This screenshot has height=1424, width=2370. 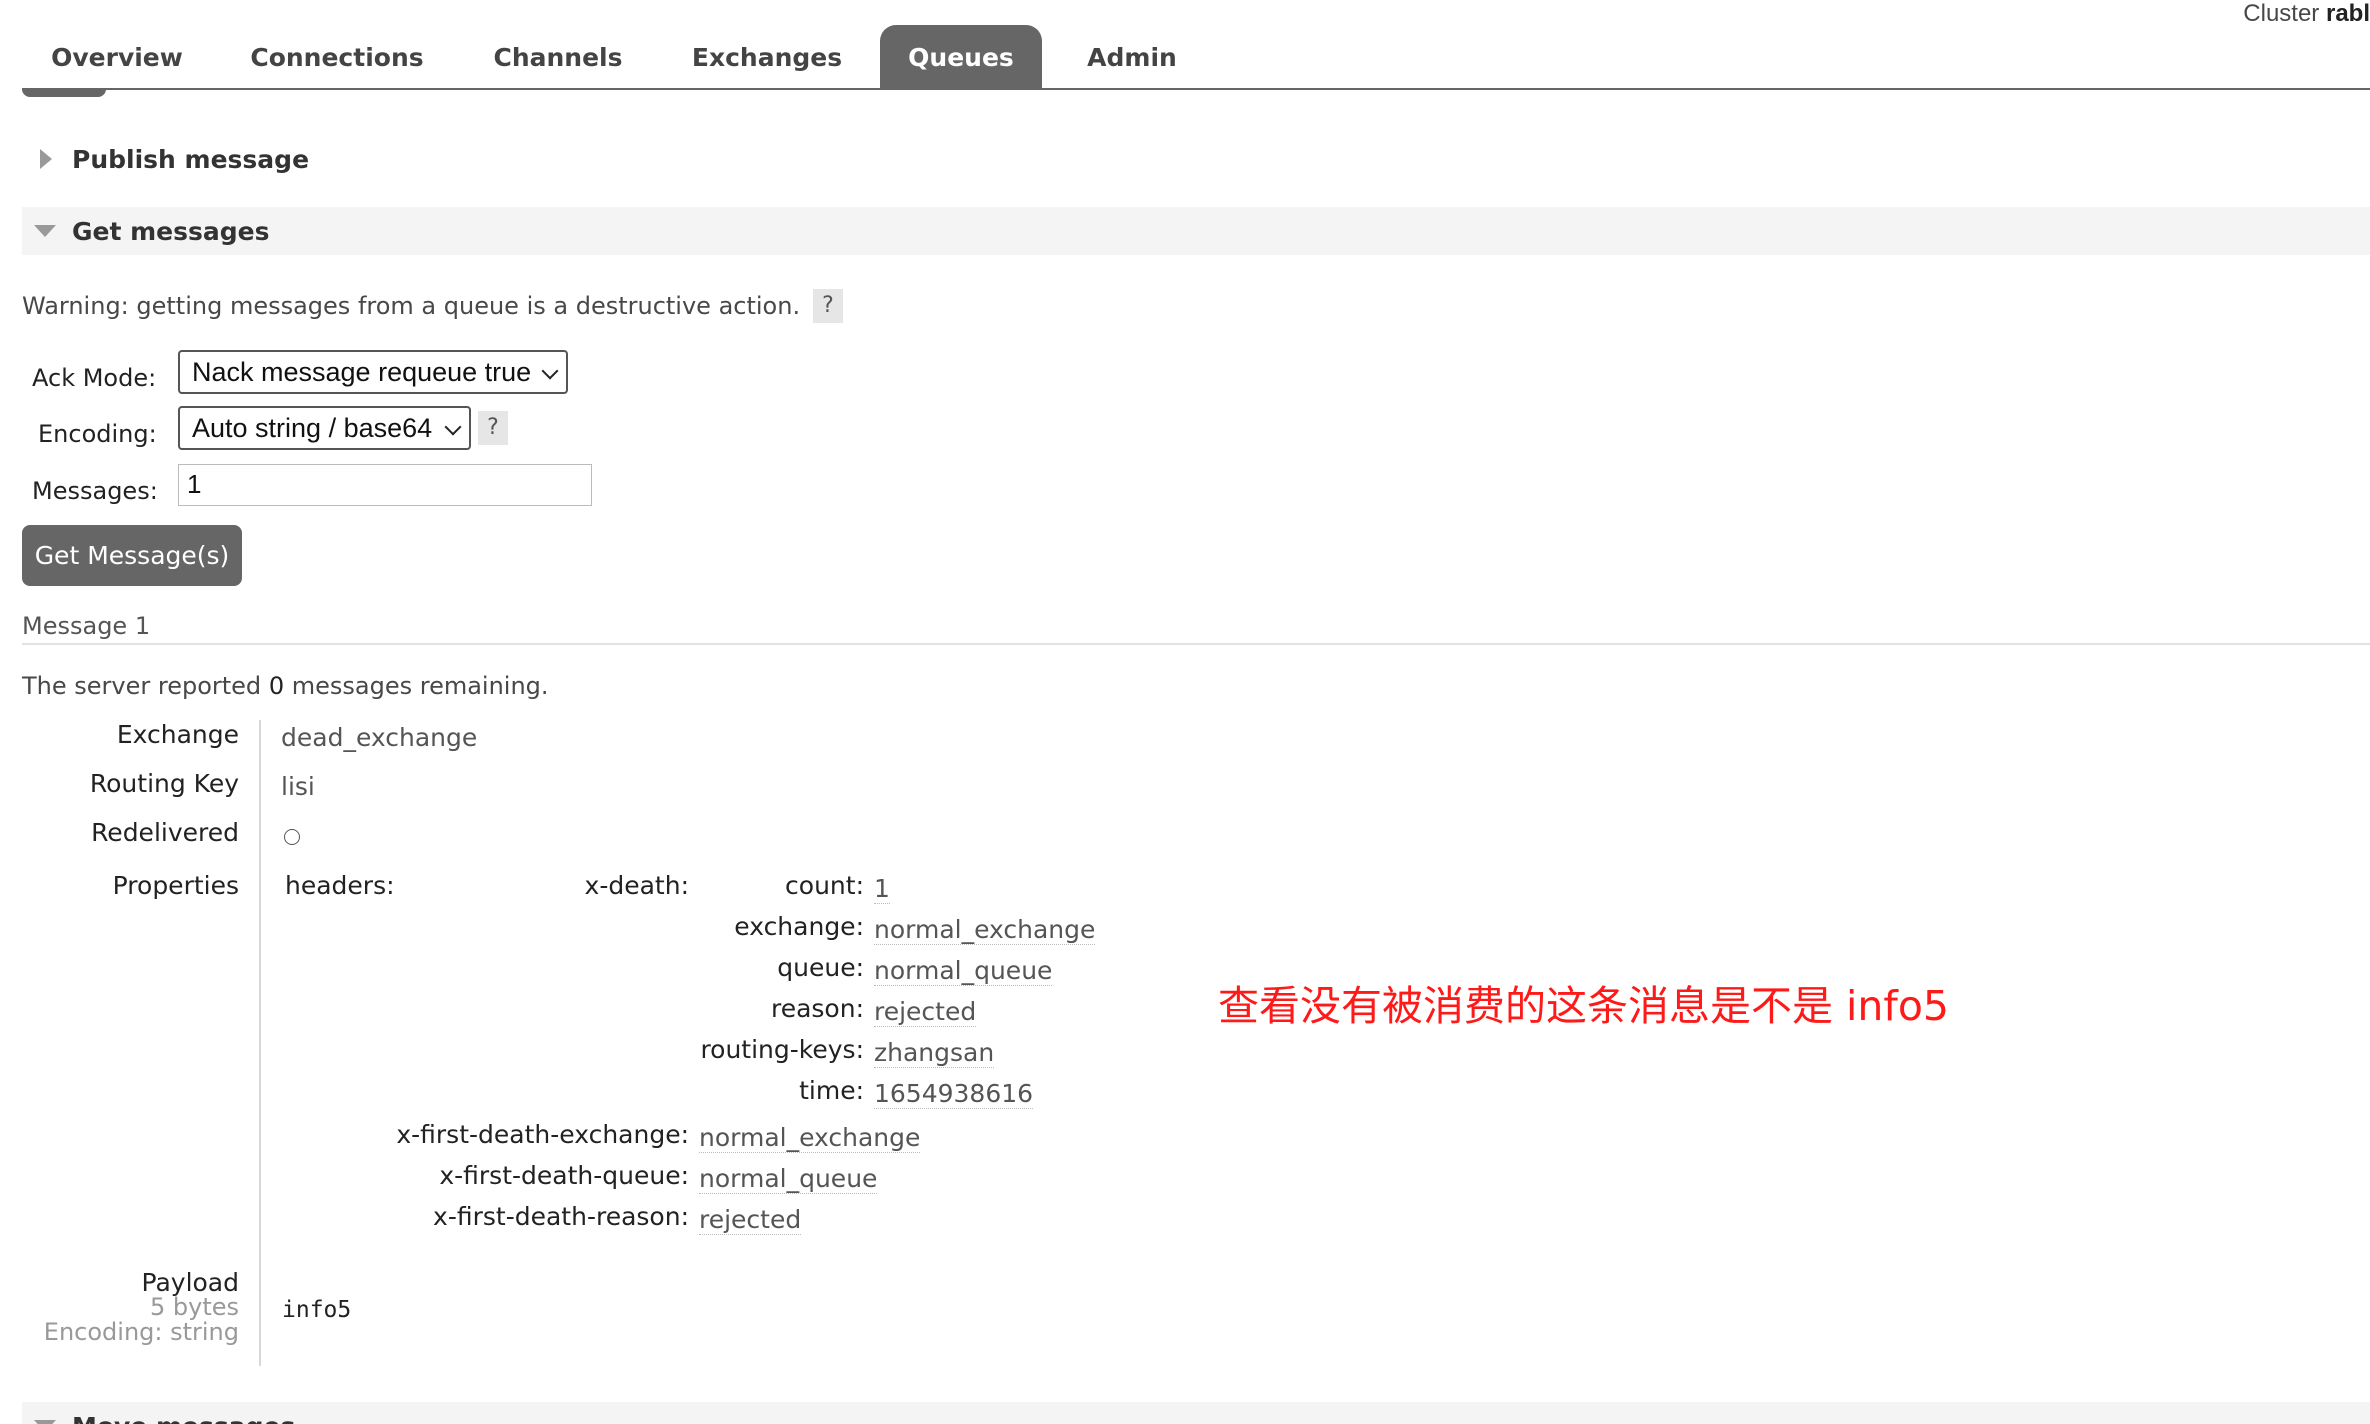 What do you see at coordinates (183, 1418) in the screenshot?
I see `section-title: Move messages` at bounding box center [183, 1418].